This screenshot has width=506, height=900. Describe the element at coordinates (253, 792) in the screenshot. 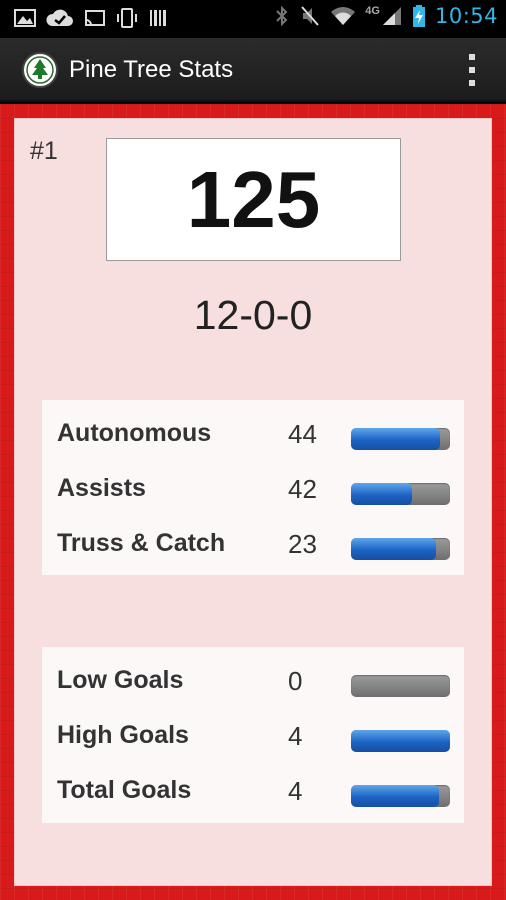

I see `stat-row-total-goals: Total Goals 4` at that location.